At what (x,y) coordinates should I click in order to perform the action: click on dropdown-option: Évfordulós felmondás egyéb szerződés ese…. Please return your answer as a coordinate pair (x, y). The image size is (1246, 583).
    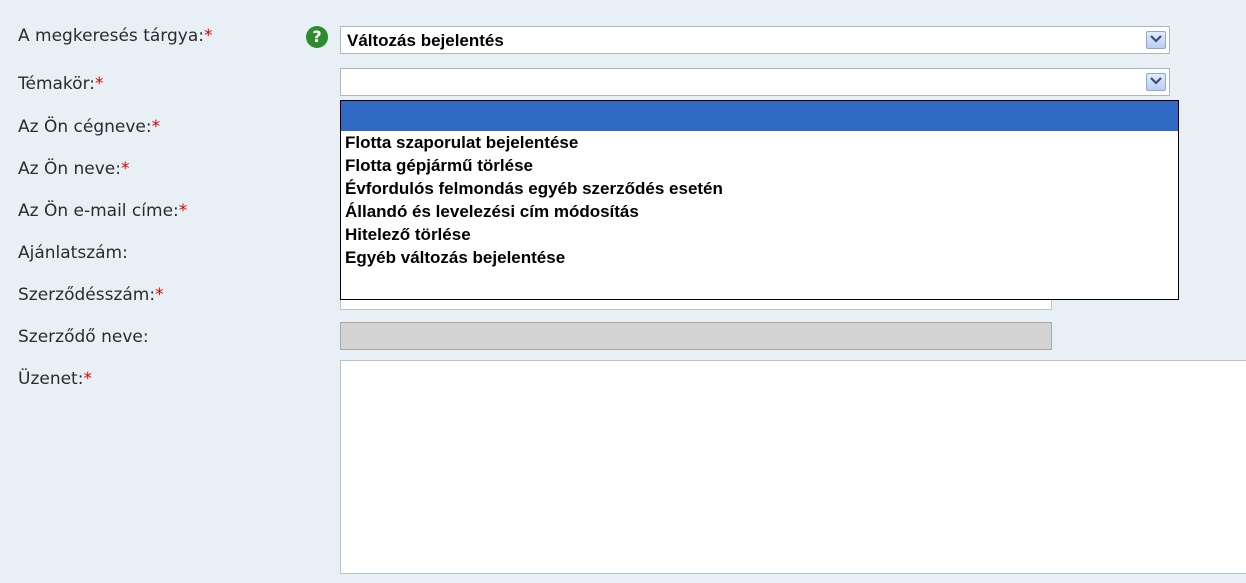
    Looking at the image, I should click on (759, 188).